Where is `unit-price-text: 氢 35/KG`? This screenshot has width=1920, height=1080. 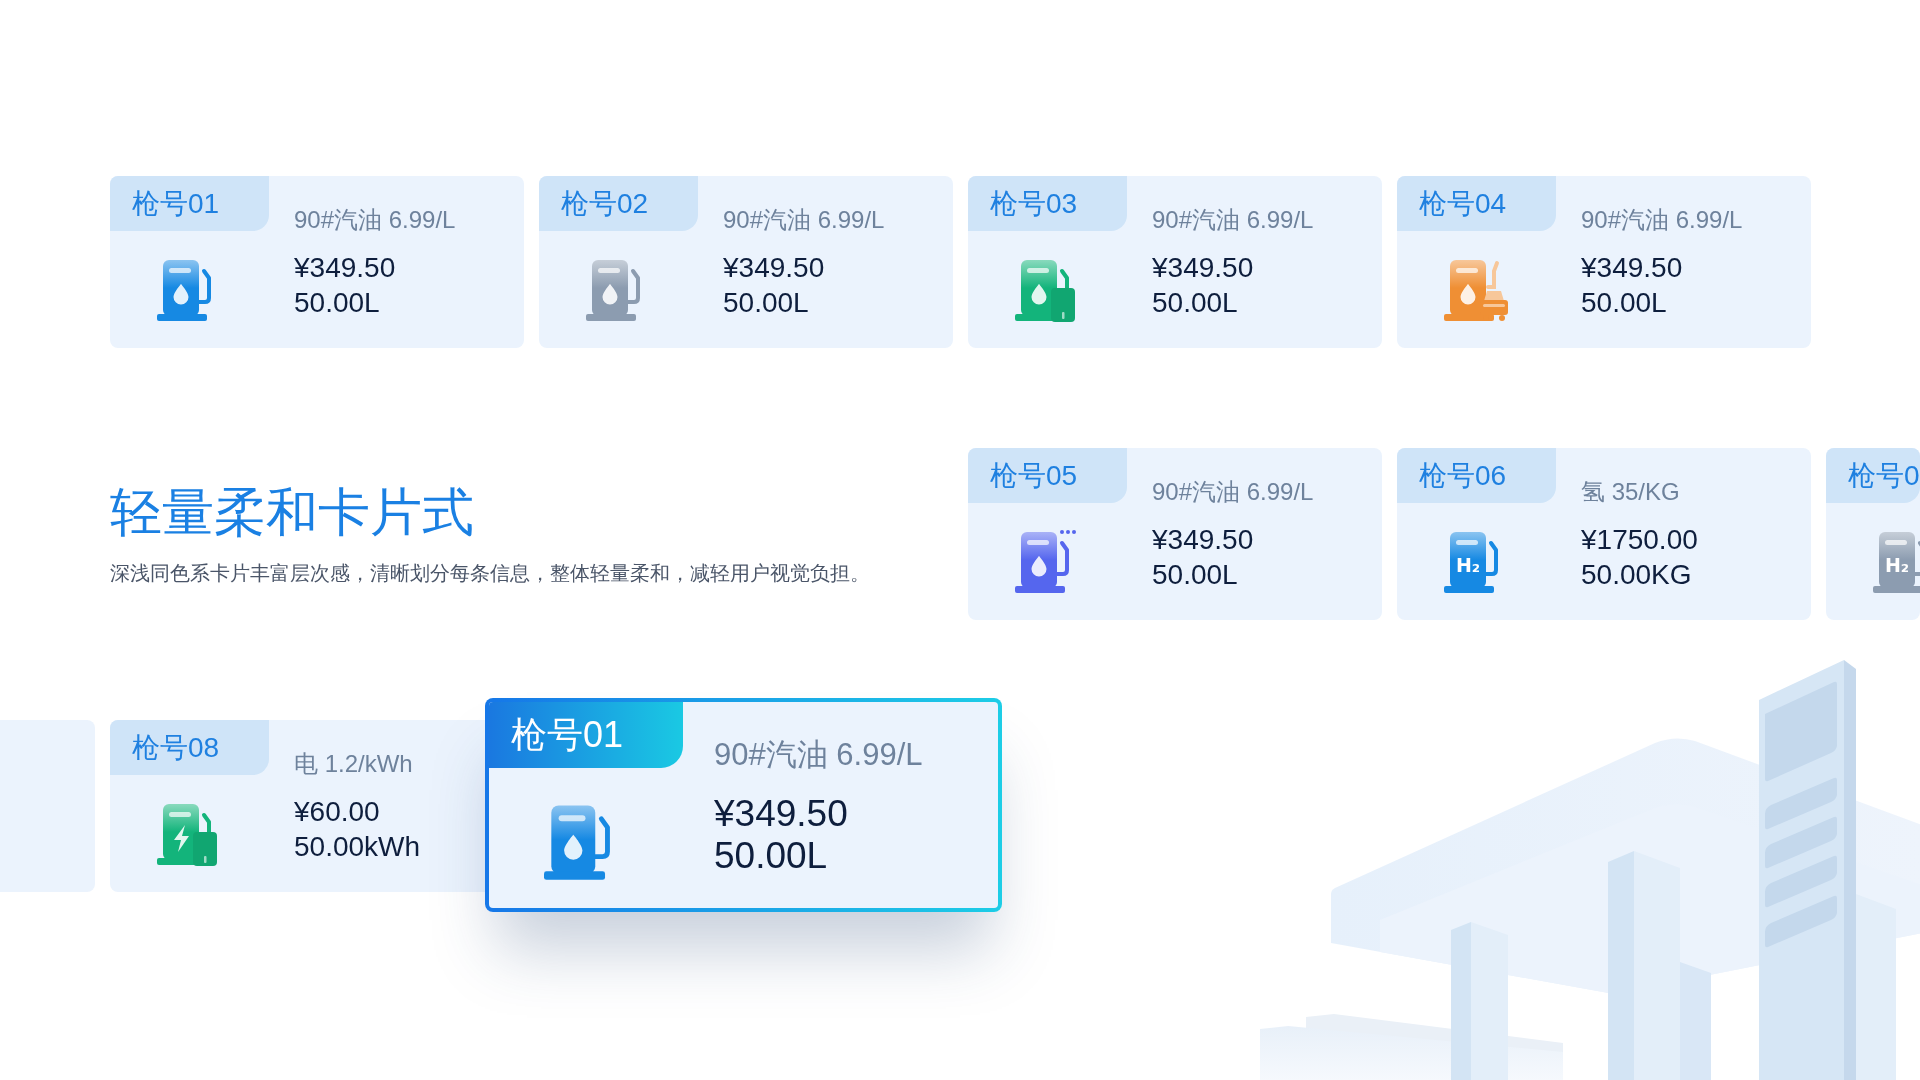
unit-price-text: 氢 35/KG is located at coordinates (1630, 492).